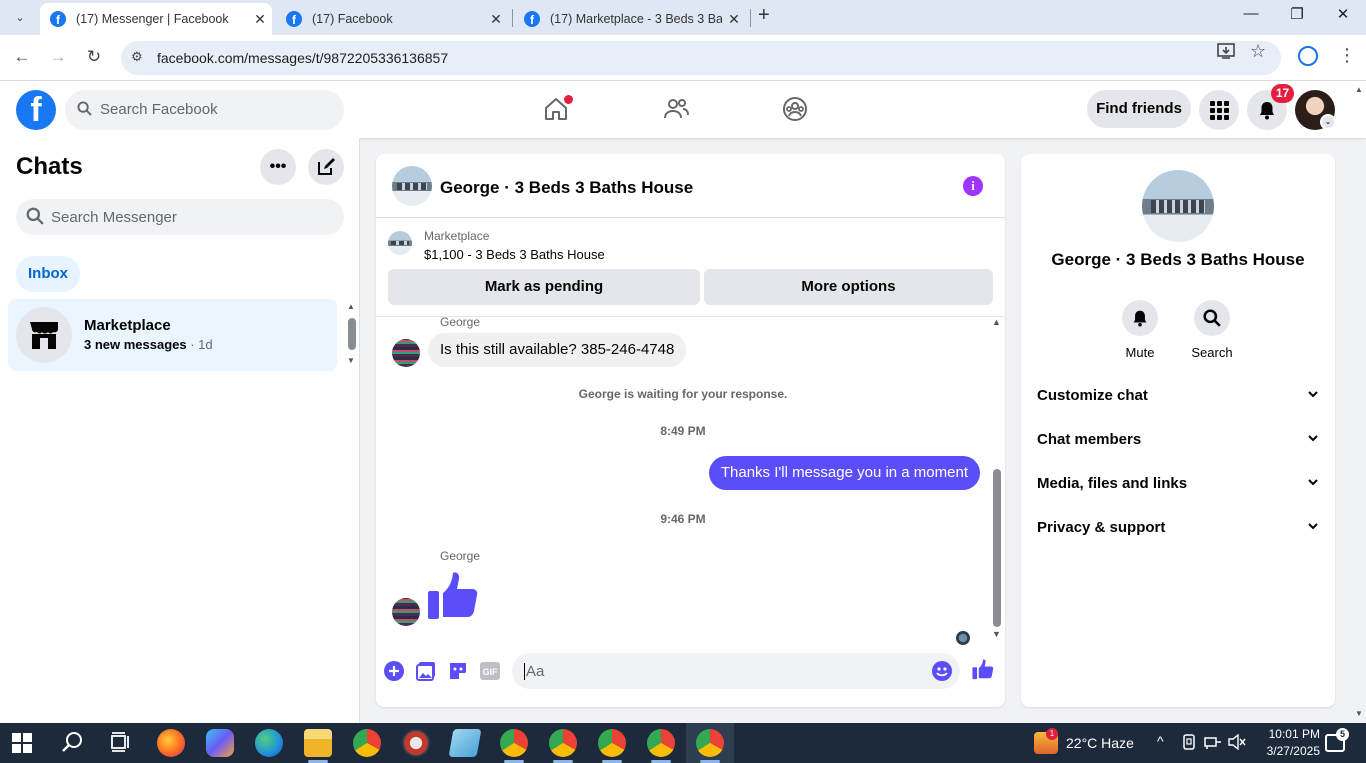  Describe the element at coordinates (795, 109) in the screenshot. I see `groups-icon` at that location.